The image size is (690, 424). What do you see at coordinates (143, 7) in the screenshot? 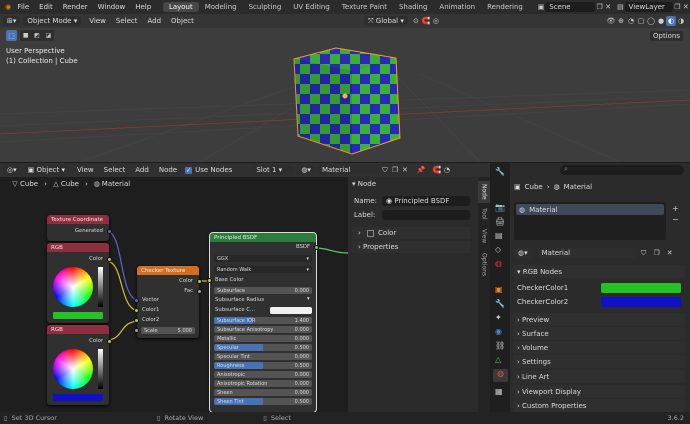
I see `menu-help: Help` at bounding box center [143, 7].